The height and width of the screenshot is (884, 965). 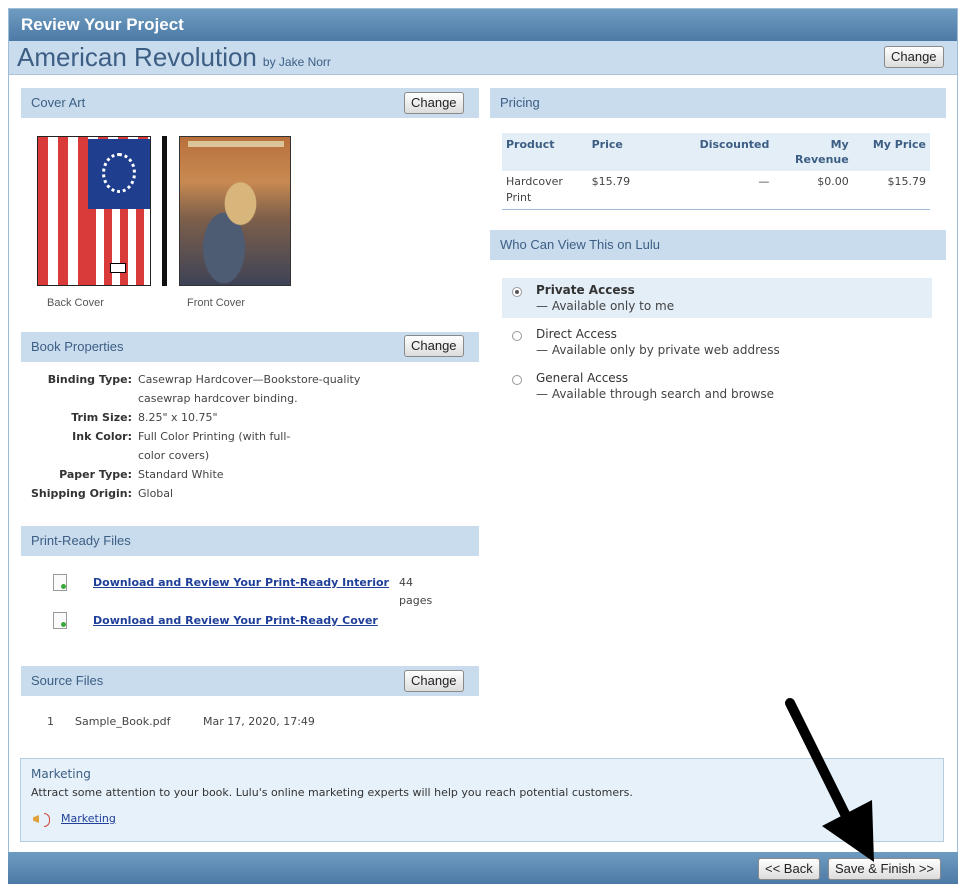 What do you see at coordinates (181, 721) in the screenshot?
I see `source-file-row: 1 Sample_Book.pdf Mar 17, 2020, 17:49` at bounding box center [181, 721].